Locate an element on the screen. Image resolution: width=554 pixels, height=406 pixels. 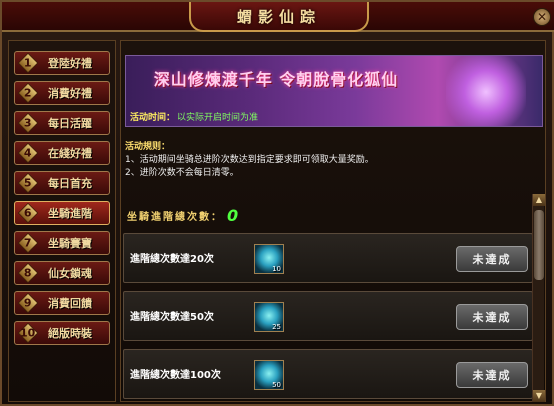
sidebar-item-daily-first-charge: 5 每日首充 is located at coordinates (62, 183).